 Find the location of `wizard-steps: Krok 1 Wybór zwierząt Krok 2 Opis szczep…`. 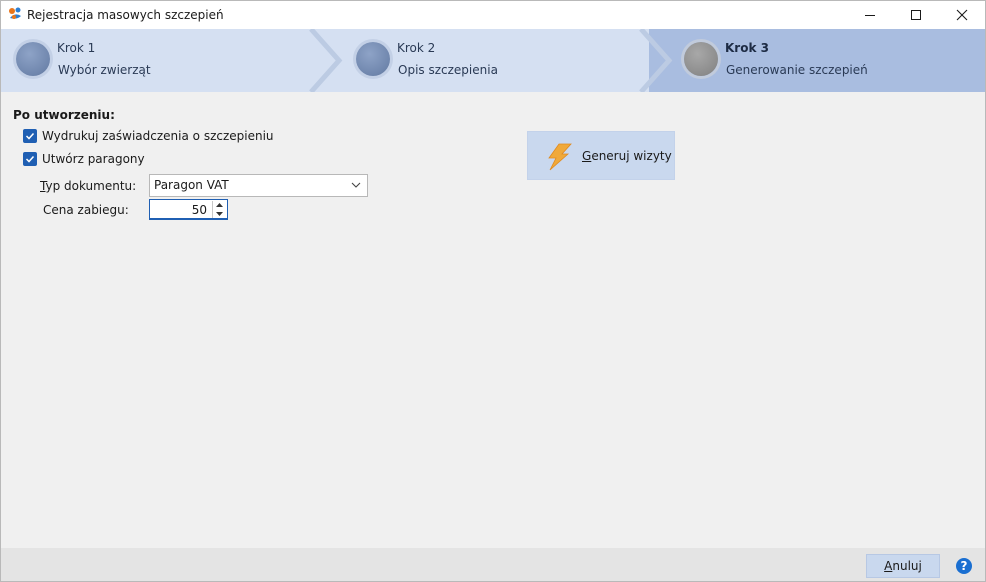

wizard-steps: Krok 1 Wybór zwierząt Krok 2 Opis szczep… is located at coordinates (493, 60).